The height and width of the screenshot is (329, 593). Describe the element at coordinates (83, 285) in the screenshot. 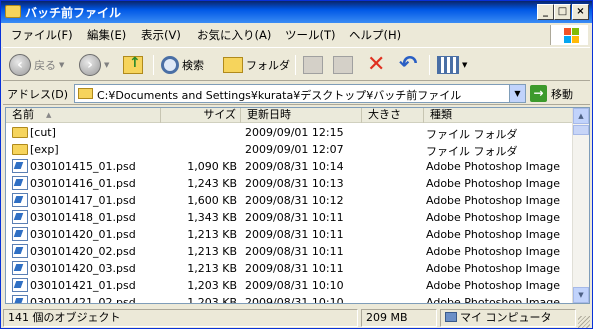

I see `file-name: 030101421_01.psd` at that location.